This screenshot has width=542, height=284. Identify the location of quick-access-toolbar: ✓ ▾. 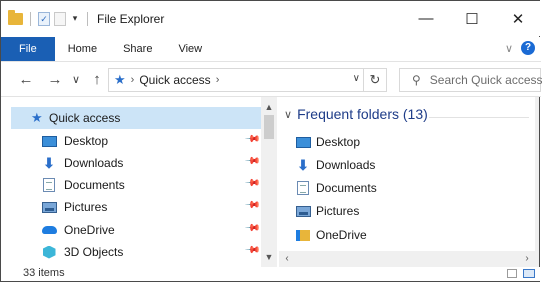
(46, 17).